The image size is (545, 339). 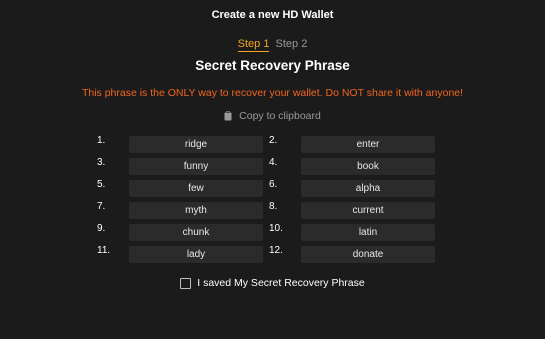 What do you see at coordinates (186, 283) in the screenshot?
I see `saved-phrase-checkbox` at bounding box center [186, 283].